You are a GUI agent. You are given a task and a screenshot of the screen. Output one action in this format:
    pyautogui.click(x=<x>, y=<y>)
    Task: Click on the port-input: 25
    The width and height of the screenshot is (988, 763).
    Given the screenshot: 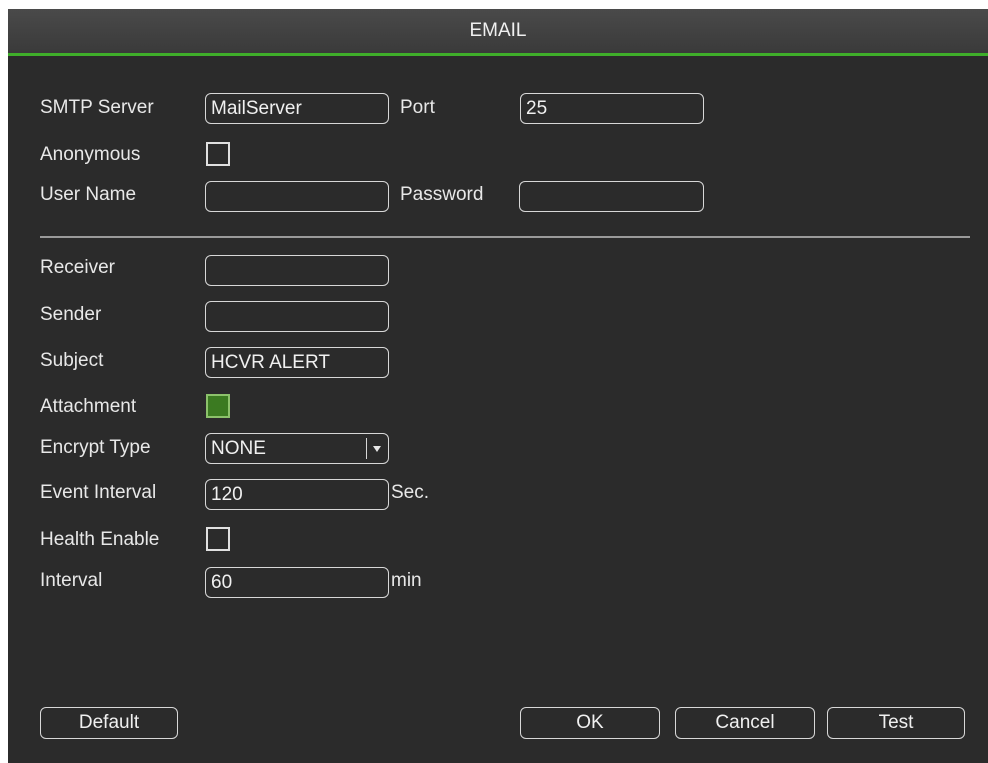 What is the action you would take?
    pyautogui.click(x=612, y=108)
    